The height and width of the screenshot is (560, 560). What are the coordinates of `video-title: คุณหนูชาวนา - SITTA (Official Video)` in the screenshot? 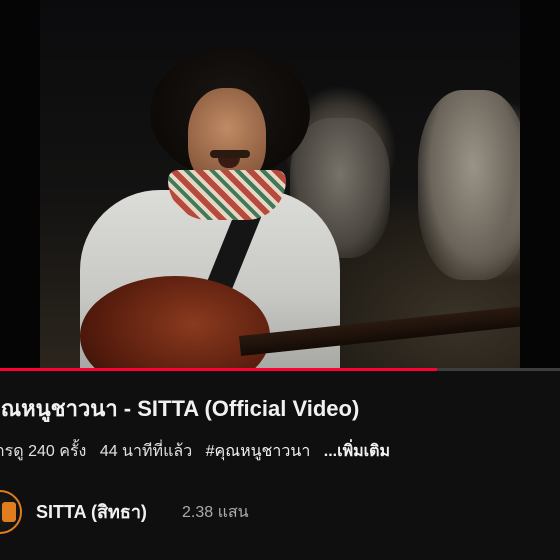 It's located at (280, 409).